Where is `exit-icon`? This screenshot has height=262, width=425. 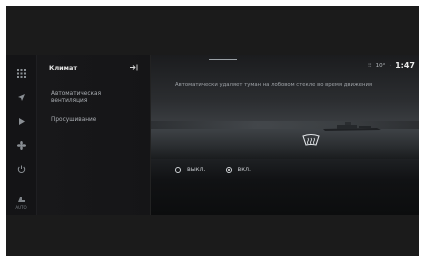
exit-icon is located at coordinates (133, 67).